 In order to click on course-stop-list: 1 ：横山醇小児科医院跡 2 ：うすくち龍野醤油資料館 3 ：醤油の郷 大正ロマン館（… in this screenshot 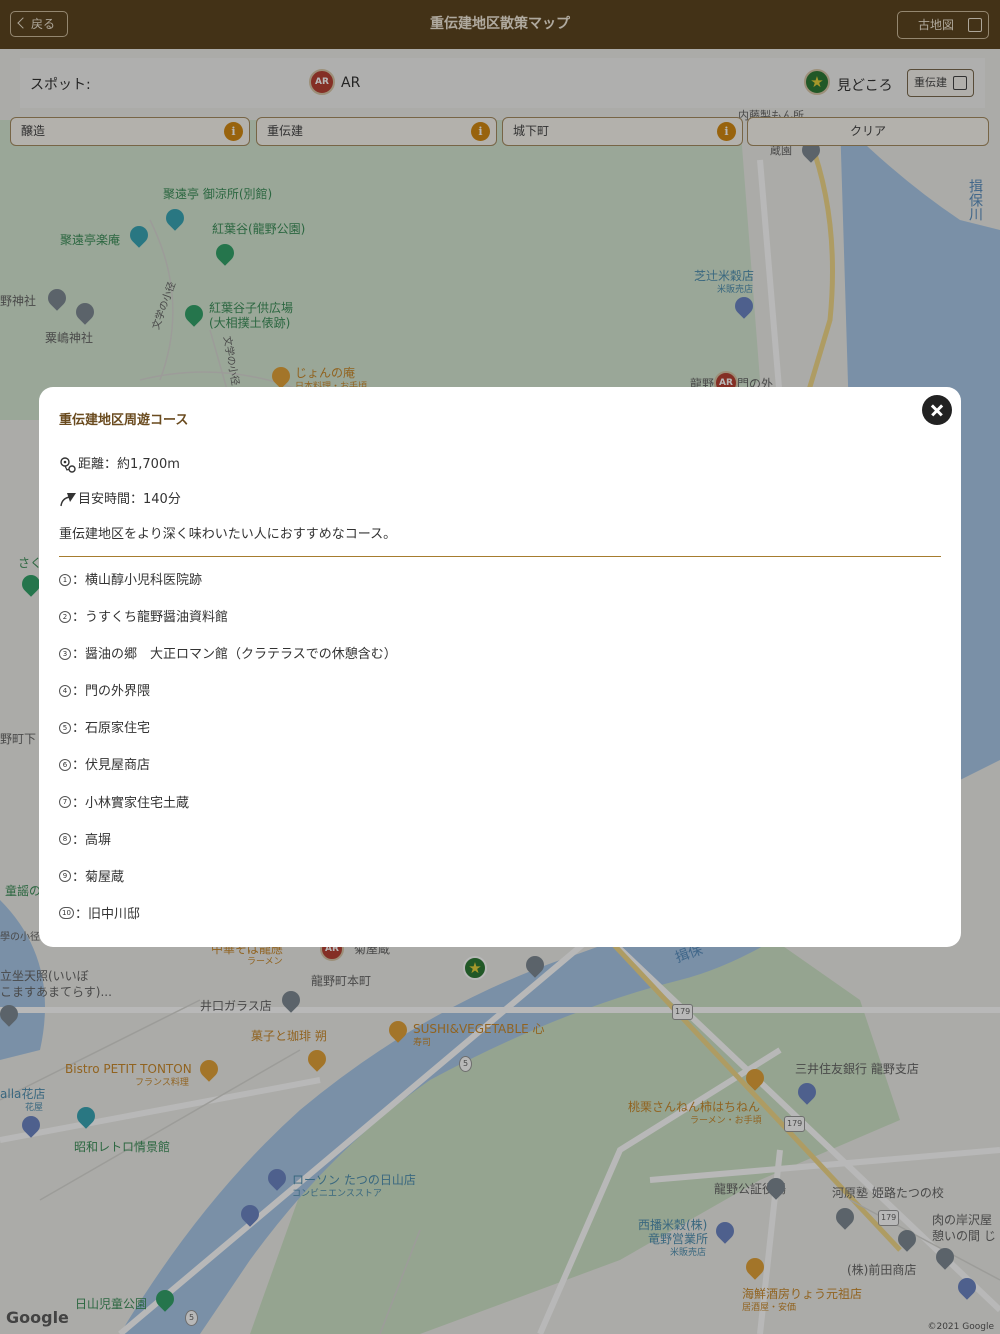, I will do `click(228, 757)`.